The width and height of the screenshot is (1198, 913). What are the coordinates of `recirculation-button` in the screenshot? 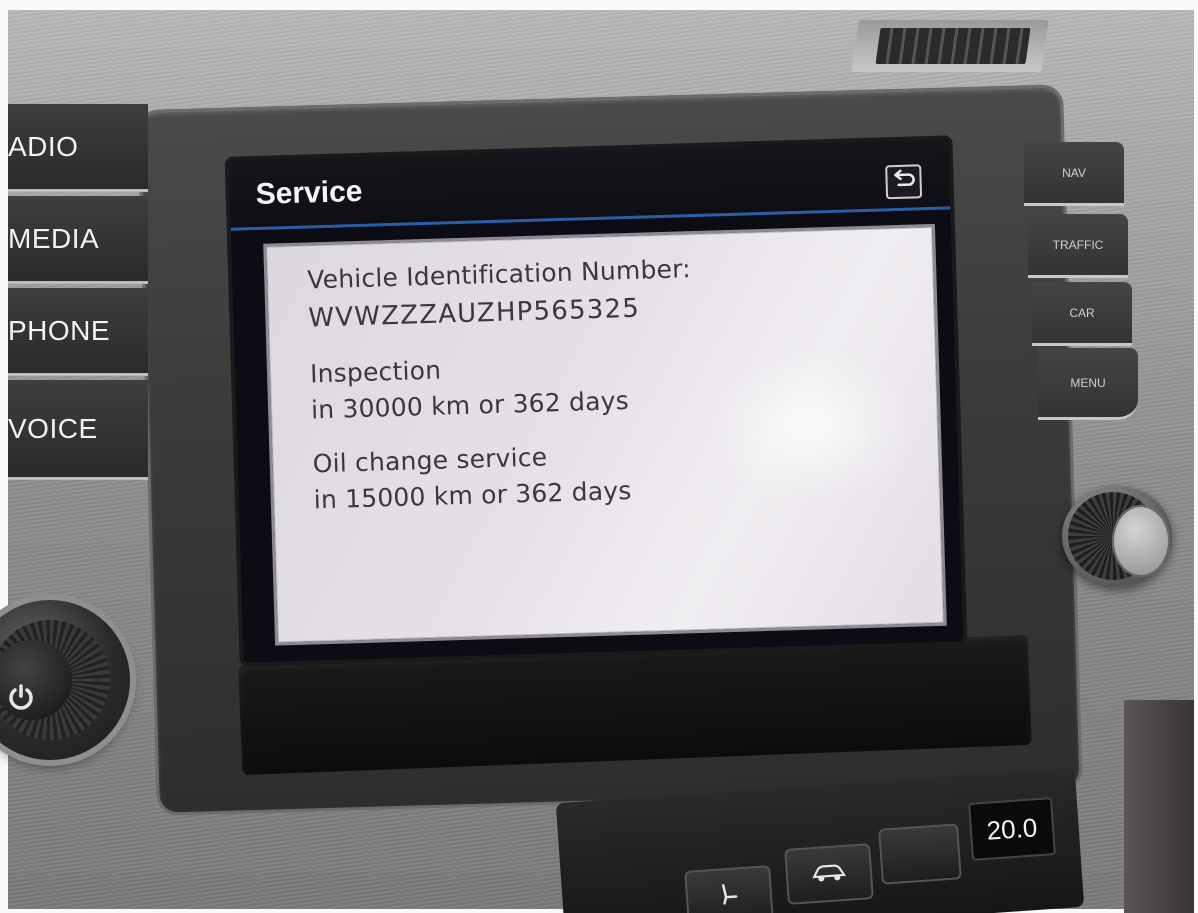 It's located at (829, 874).